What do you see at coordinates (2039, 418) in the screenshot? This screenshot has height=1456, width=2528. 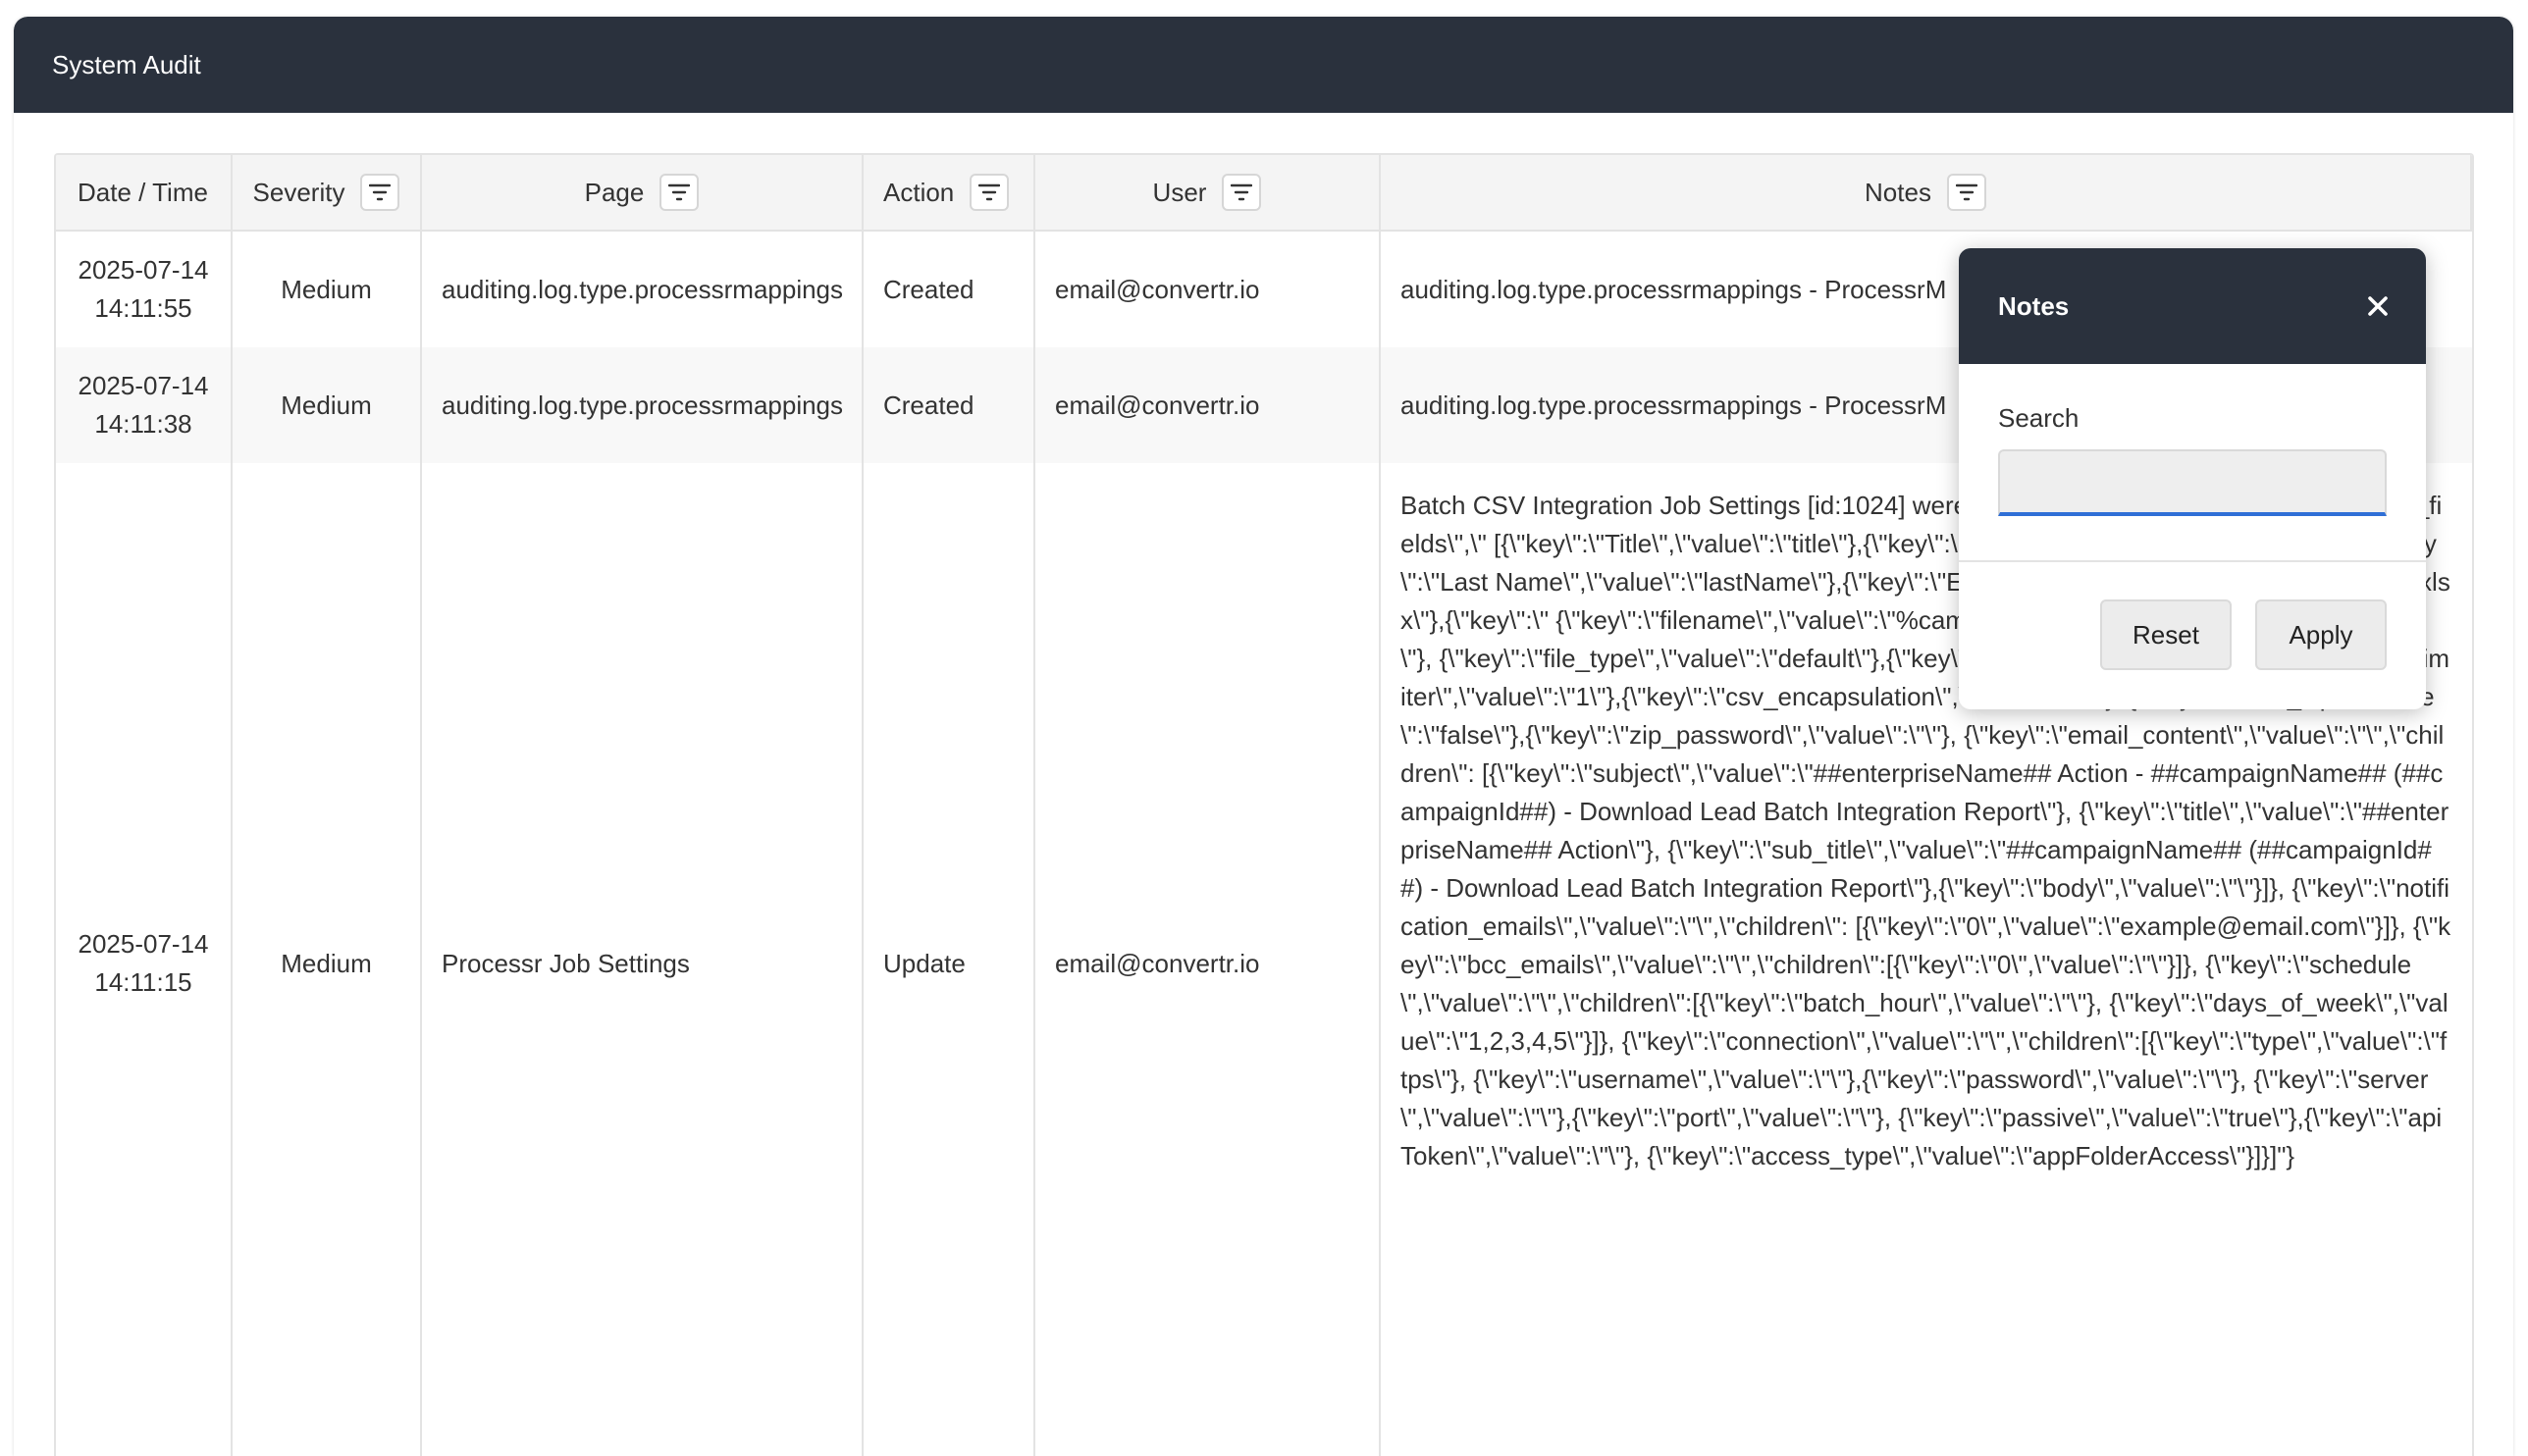 I see `search-label: Search` at bounding box center [2039, 418].